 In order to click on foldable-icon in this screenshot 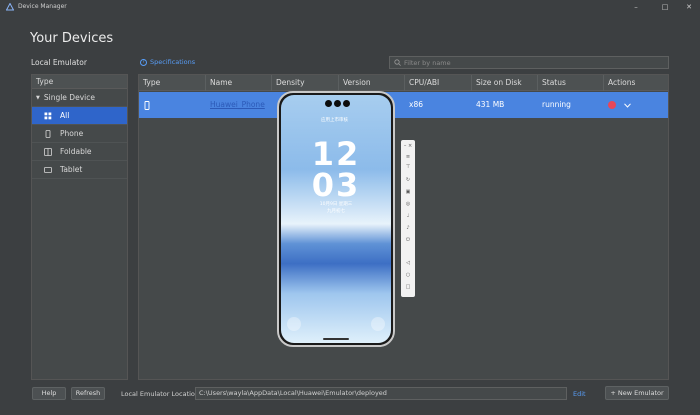, I will do `click(48, 151)`.